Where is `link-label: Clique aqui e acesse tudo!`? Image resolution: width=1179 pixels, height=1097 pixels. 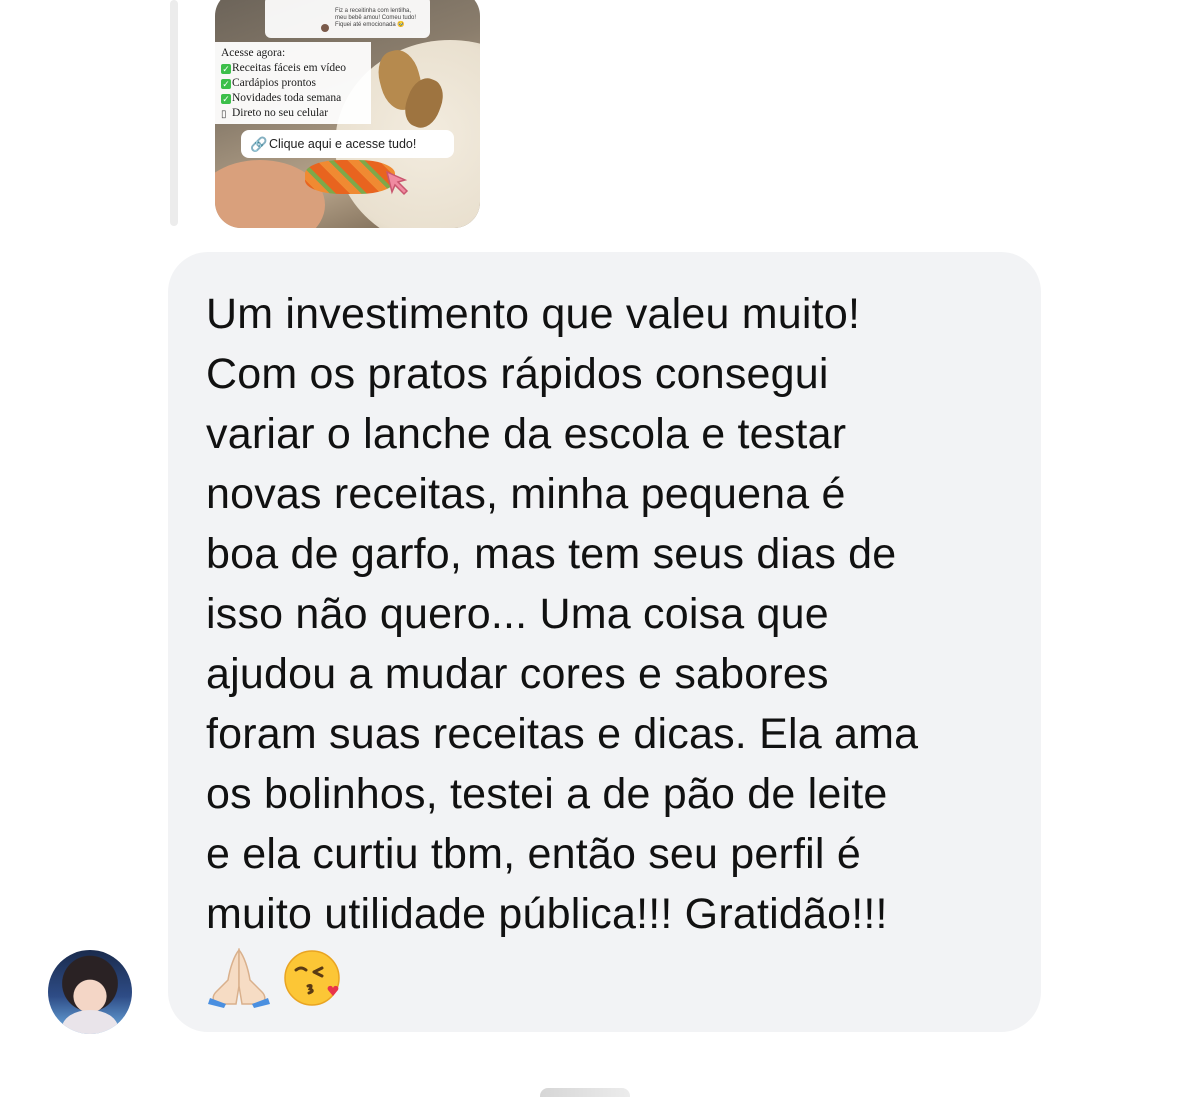
link-label: Clique aqui e acesse tudo! is located at coordinates (343, 144).